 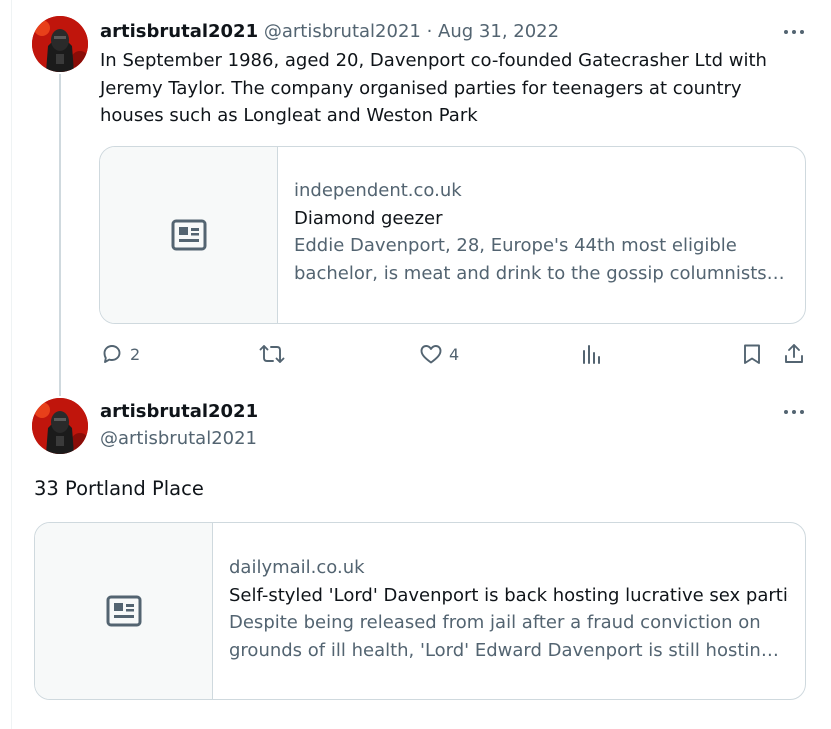 I want to click on tweet-header-handle: @artisbrutal2021, so click(x=178, y=439).